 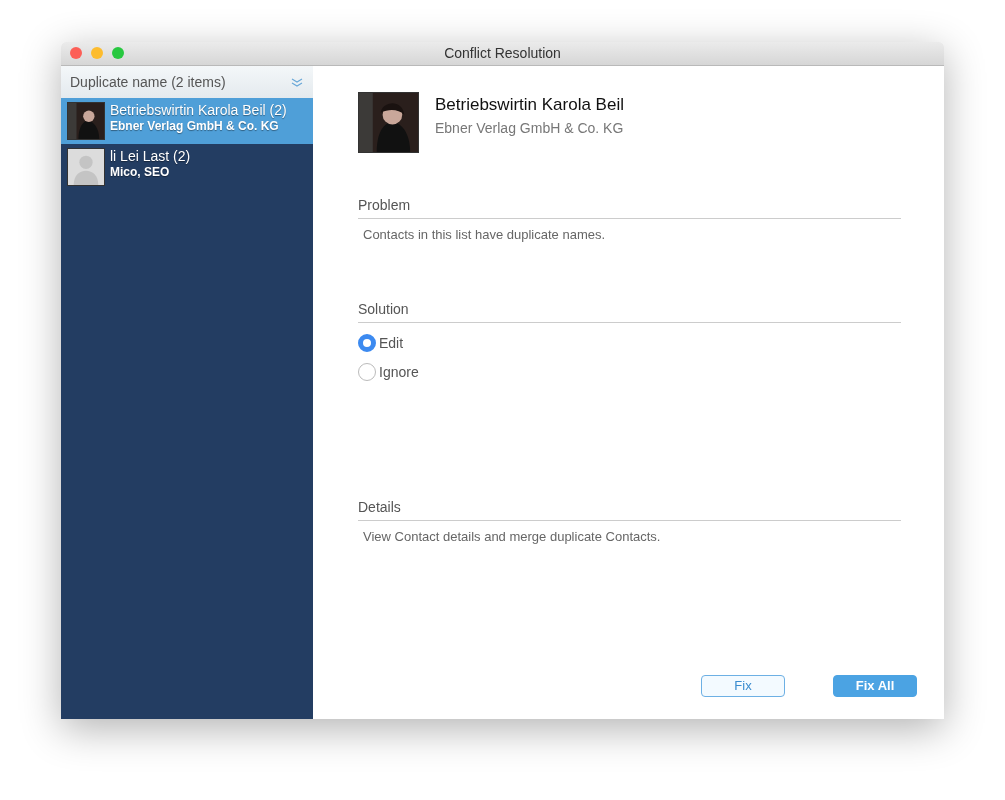 What do you see at coordinates (629, 207) in the screenshot?
I see `section-heading: Problem` at bounding box center [629, 207].